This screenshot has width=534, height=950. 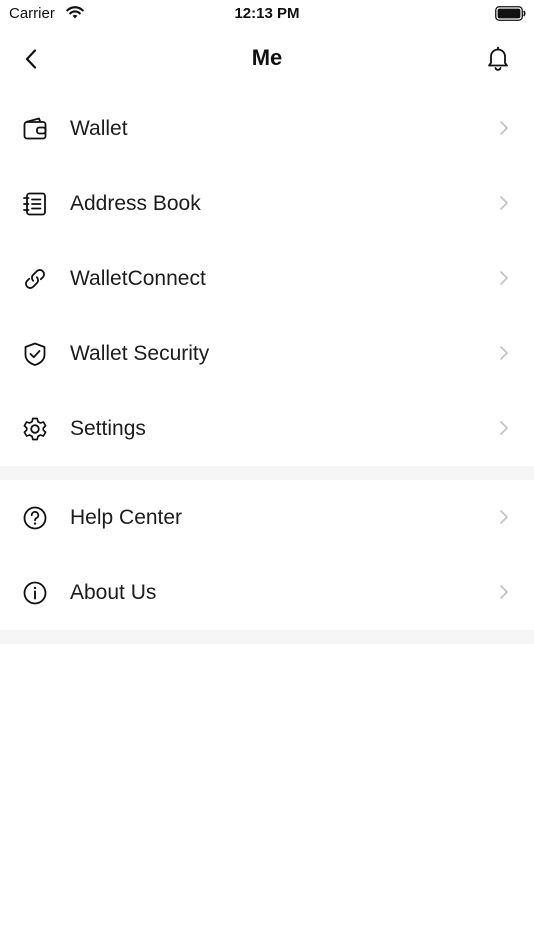 What do you see at coordinates (35, 593) in the screenshot?
I see `info-circle-icon` at bounding box center [35, 593].